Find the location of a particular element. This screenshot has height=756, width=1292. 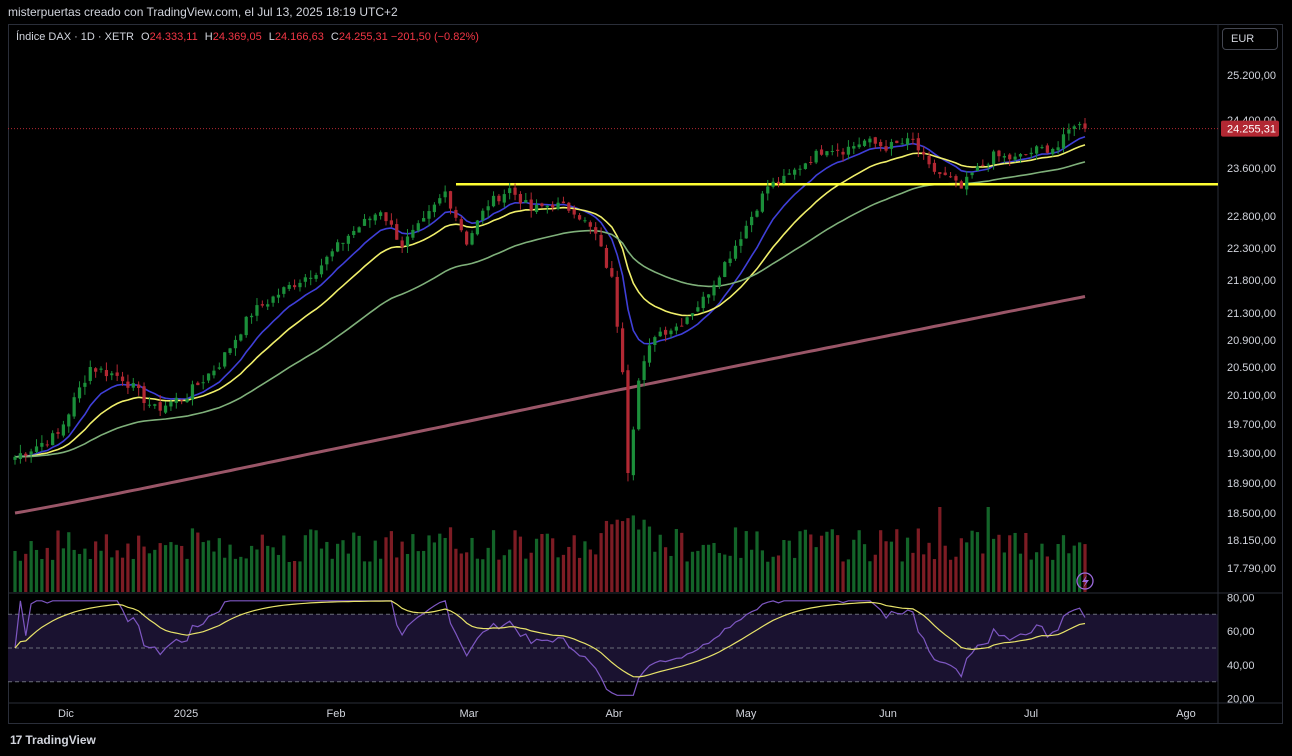

price-tick-label: 17.790,00 is located at coordinates (1251, 569).